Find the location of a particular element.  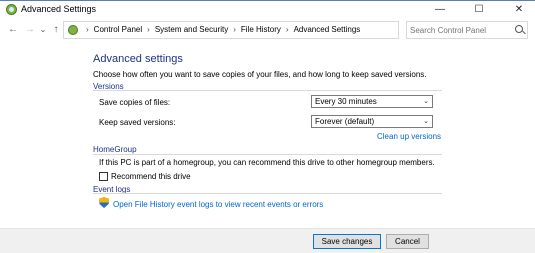

versions-divider is located at coordinates (267, 90).